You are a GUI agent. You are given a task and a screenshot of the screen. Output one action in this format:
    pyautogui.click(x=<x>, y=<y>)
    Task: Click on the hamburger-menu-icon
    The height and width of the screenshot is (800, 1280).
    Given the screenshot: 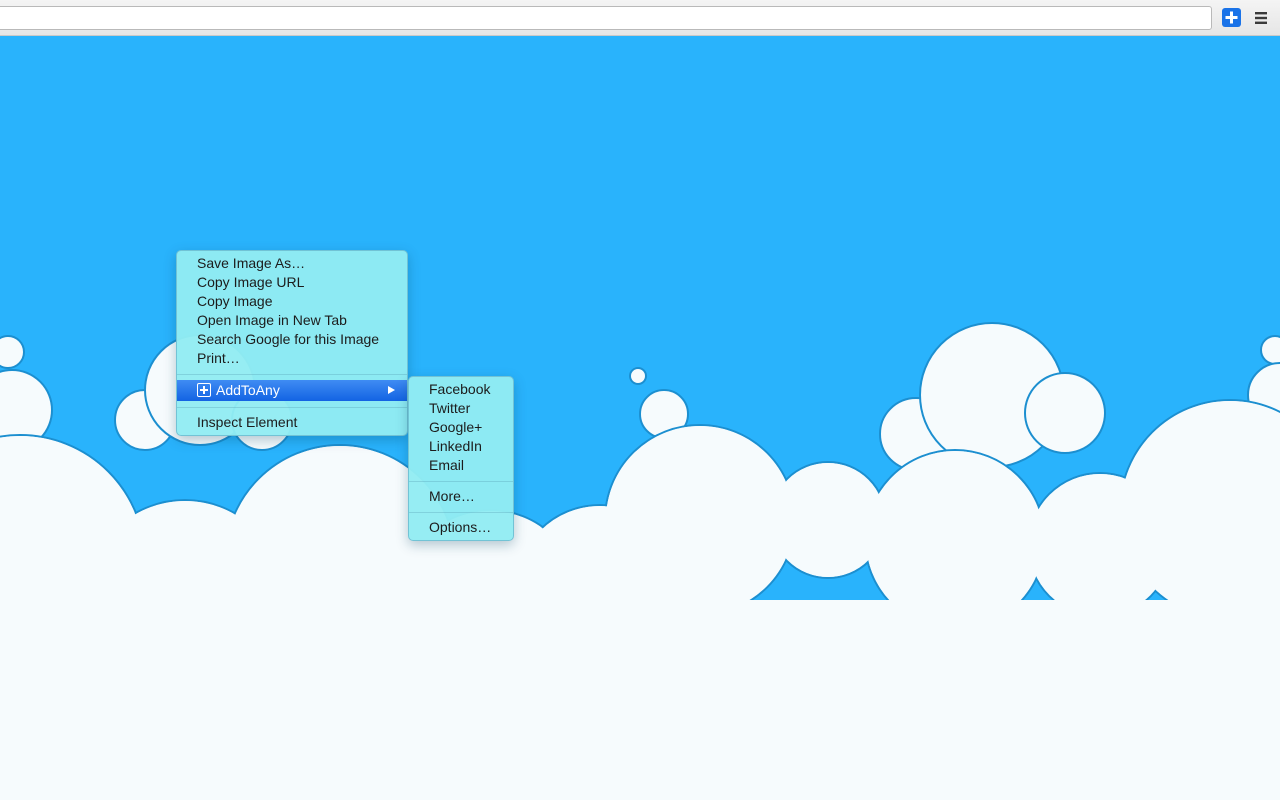 What is the action you would take?
    pyautogui.click(x=1261, y=18)
    